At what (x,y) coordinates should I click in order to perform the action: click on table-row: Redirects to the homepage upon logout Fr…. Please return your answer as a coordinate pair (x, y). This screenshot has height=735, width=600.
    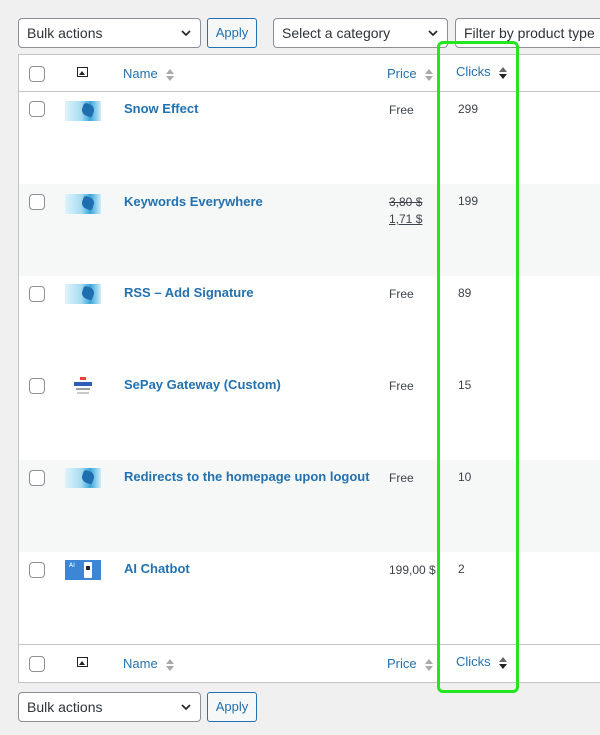
    Looking at the image, I should click on (309, 506).